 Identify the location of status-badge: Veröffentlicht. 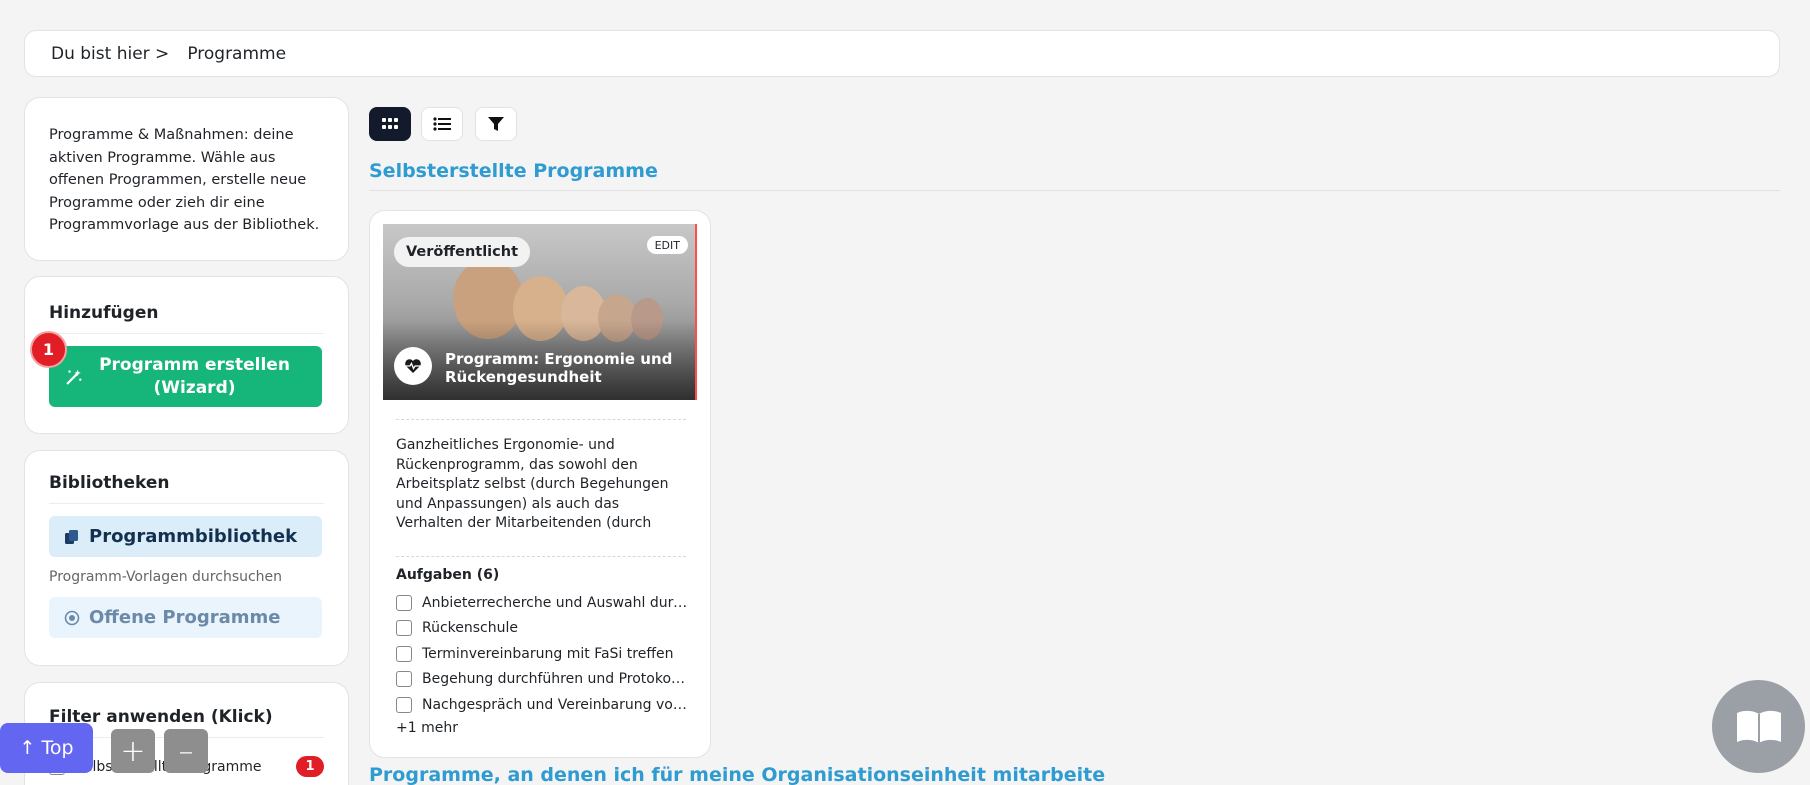
(462, 252).